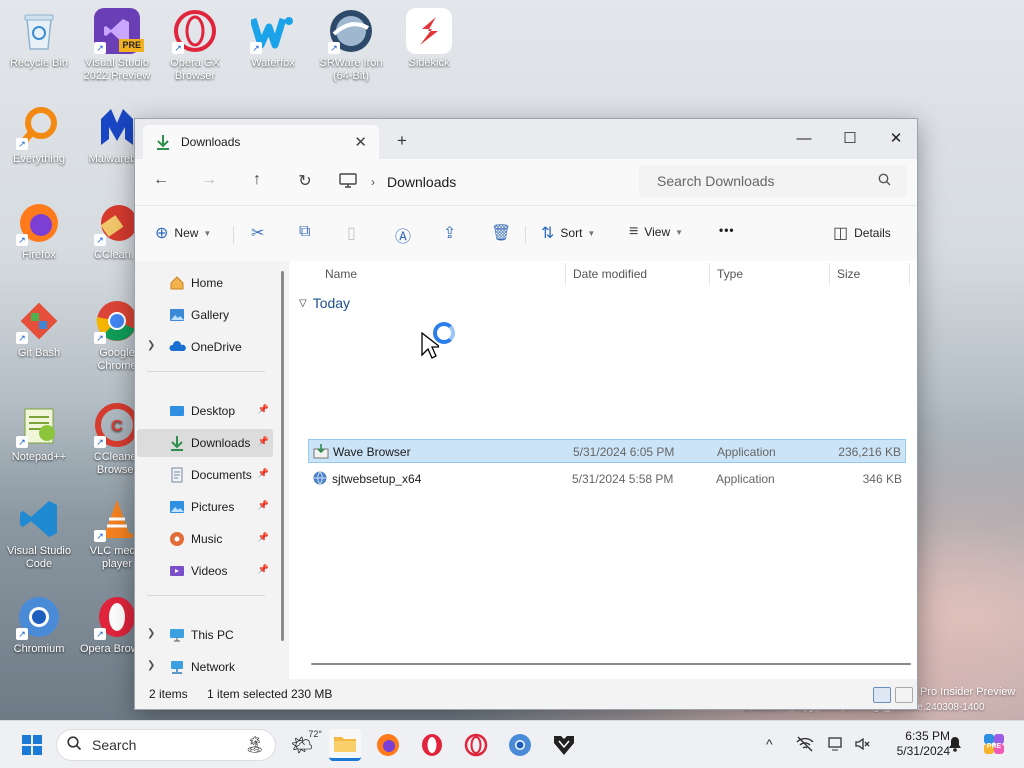 This screenshot has height=768, width=1024. Describe the element at coordinates (769, 744) in the screenshot. I see `tray-overflow-chevron-icon: ^` at that location.